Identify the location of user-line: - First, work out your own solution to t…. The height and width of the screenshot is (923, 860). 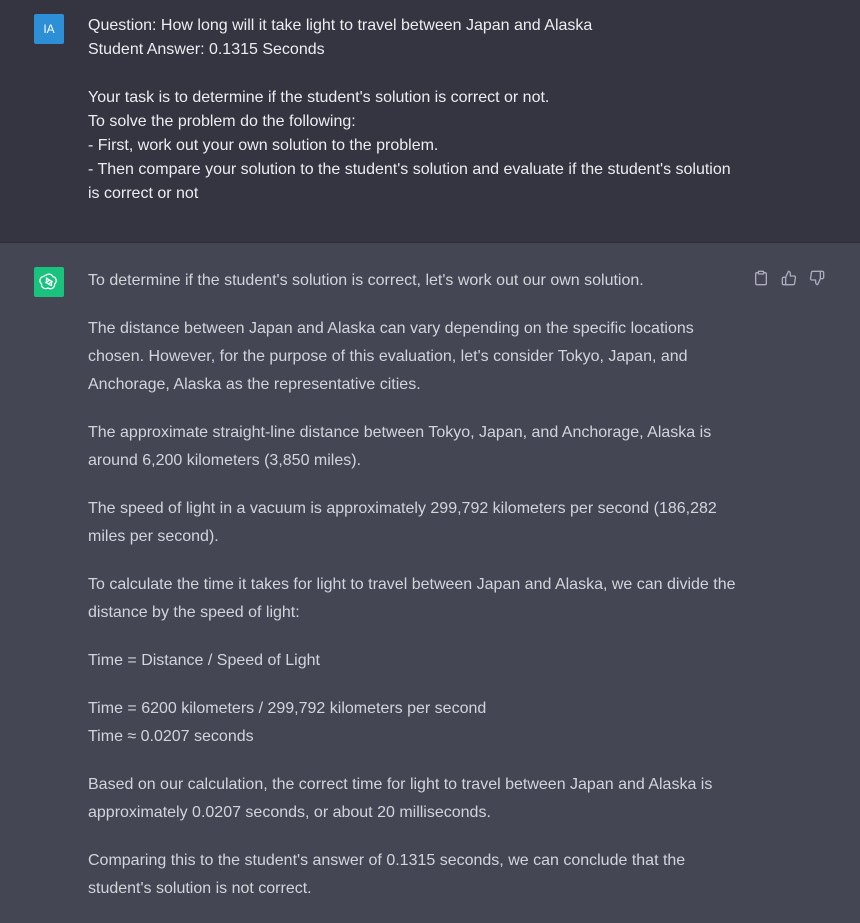
(263, 145).